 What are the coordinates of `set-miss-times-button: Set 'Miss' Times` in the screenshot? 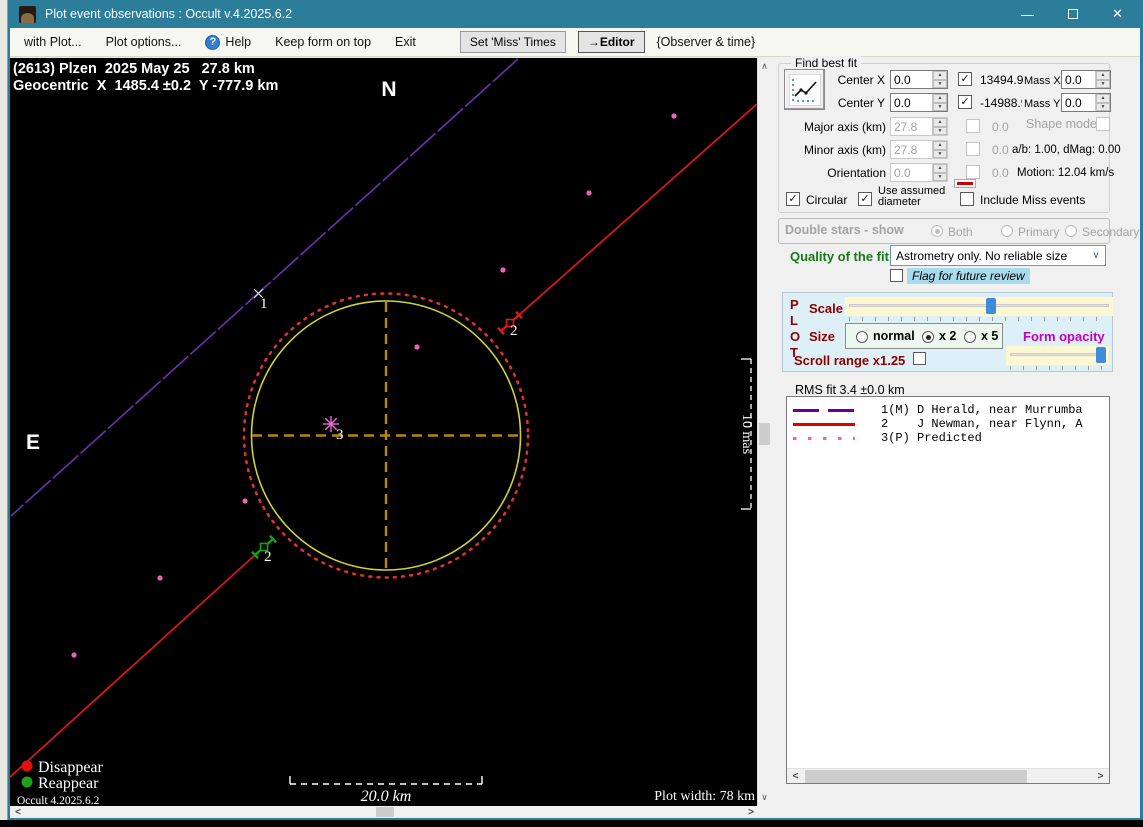 It's located at (512, 42).